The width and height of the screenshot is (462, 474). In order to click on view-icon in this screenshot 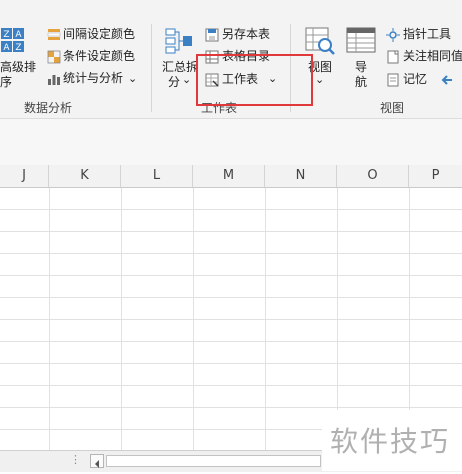, I will do `click(320, 41)`.